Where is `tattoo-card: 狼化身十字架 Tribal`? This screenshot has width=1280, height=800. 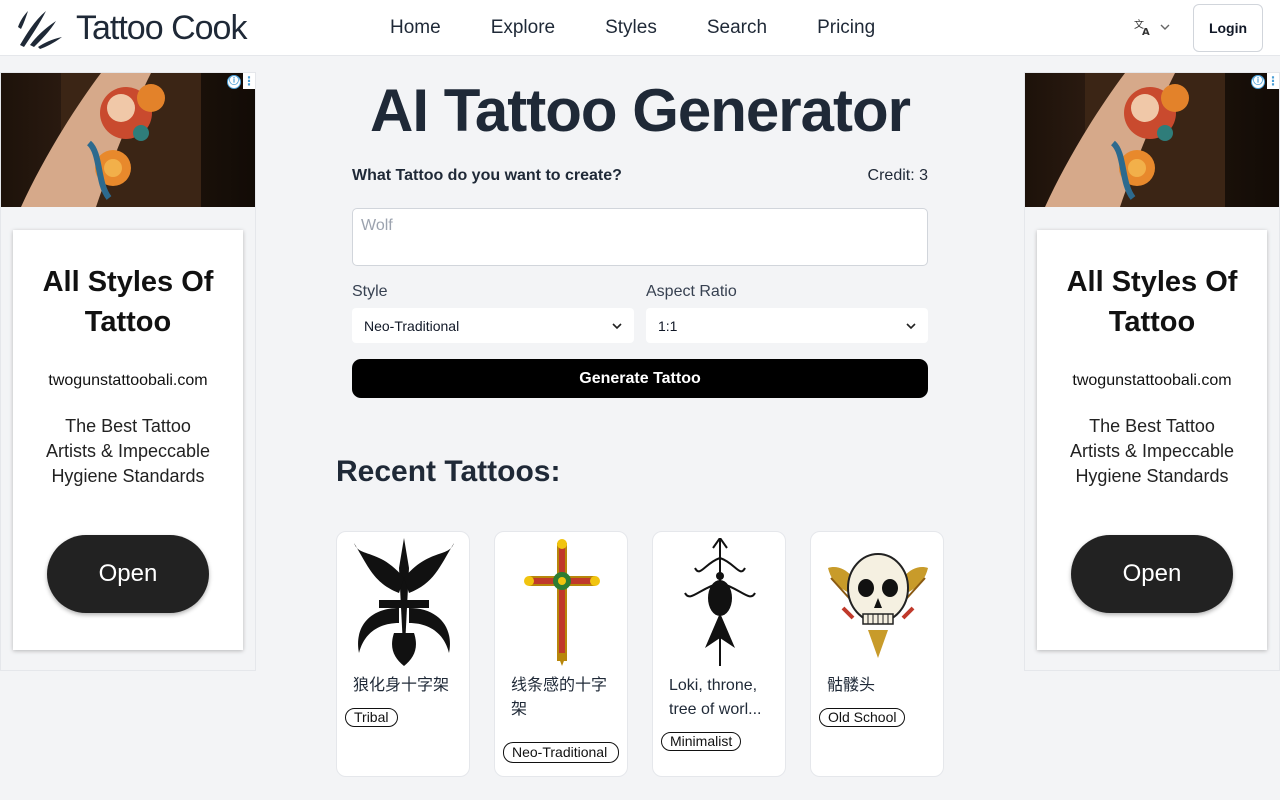
tattoo-card: 狼化身十字架 Tribal is located at coordinates (403, 654).